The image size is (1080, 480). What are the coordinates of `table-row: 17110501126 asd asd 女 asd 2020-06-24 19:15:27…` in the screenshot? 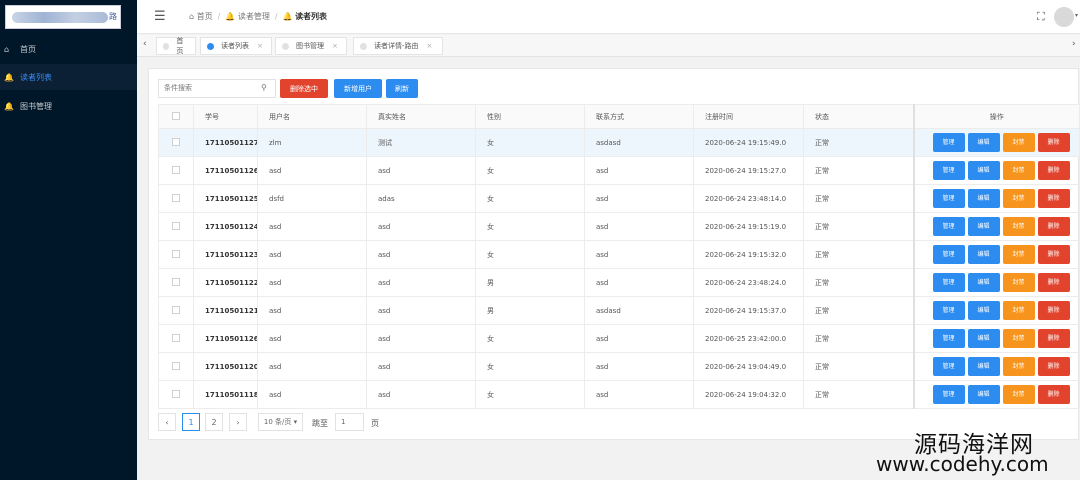 It's located at (619, 170).